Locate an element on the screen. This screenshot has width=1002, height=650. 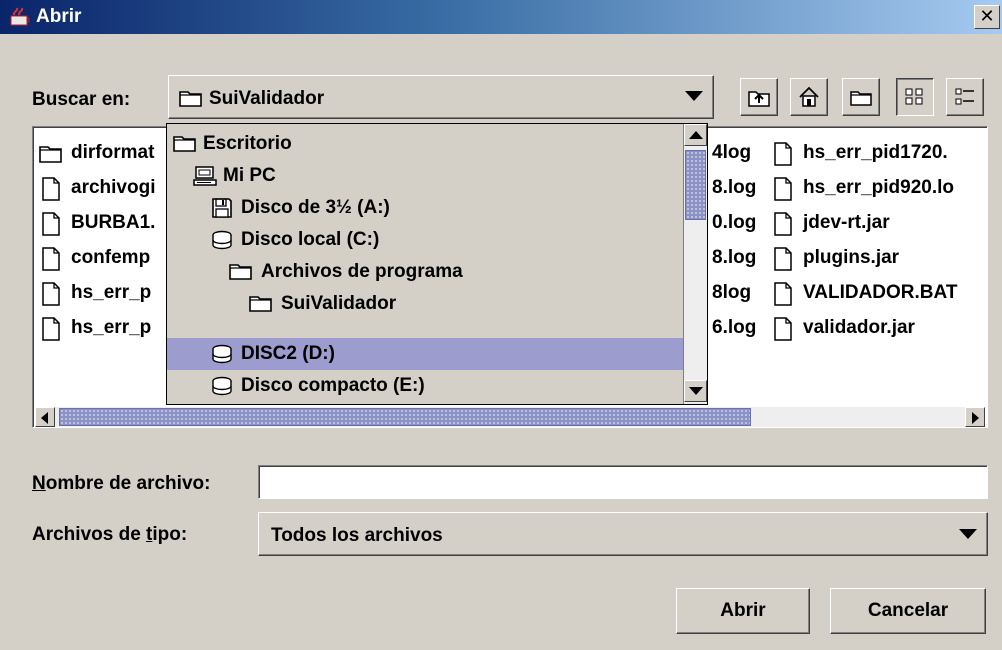
filename-input is located at coordinates (623, 482).